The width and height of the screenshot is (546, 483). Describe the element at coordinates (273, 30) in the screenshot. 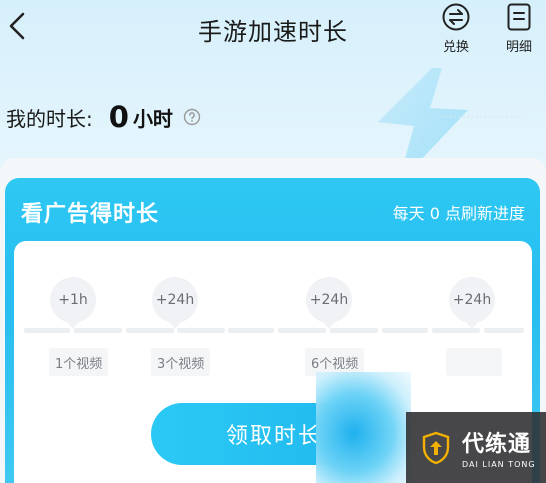

I see `header: 手游加速时长 兑换 明细` at that location.